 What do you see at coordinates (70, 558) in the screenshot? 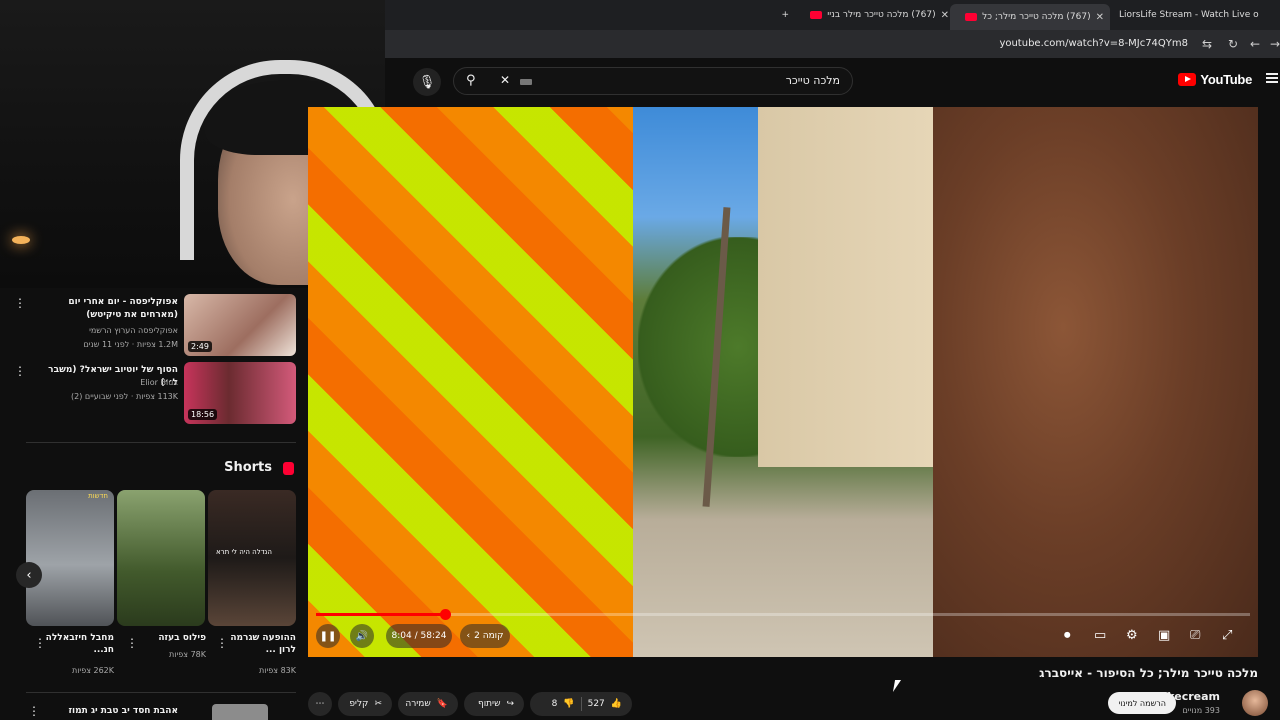
I see `short-card: חדשות` at bounding box center [70, 558].